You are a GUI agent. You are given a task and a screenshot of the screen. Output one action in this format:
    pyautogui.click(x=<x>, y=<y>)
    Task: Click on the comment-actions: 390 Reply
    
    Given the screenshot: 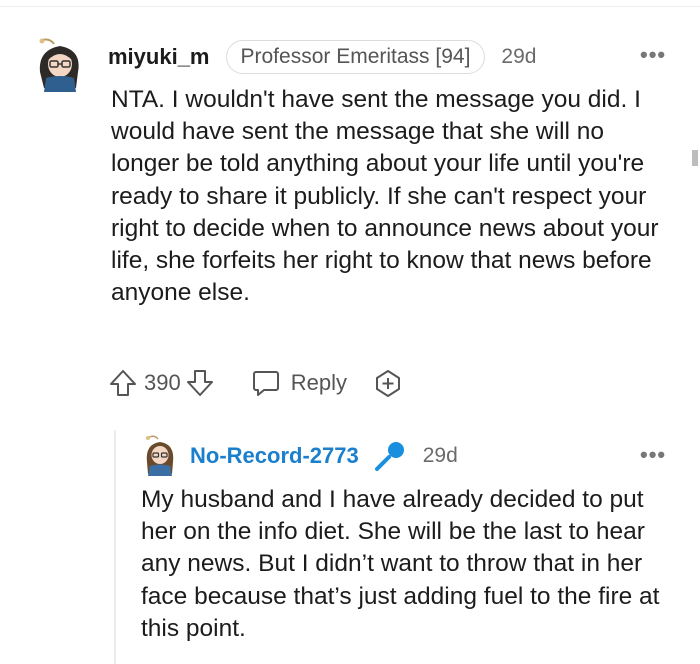 What is the action you would take?
    pyautogui.click(x=255, y=383)
    